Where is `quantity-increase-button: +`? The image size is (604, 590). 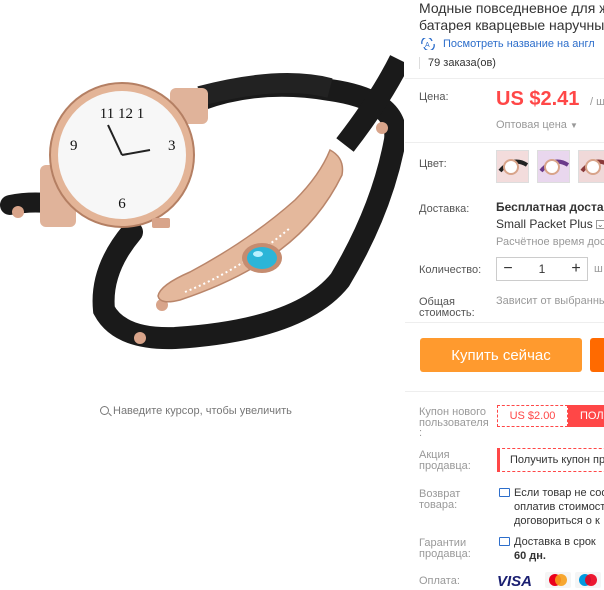 quantity-increase-button: + is located at coordinates (576, 269).